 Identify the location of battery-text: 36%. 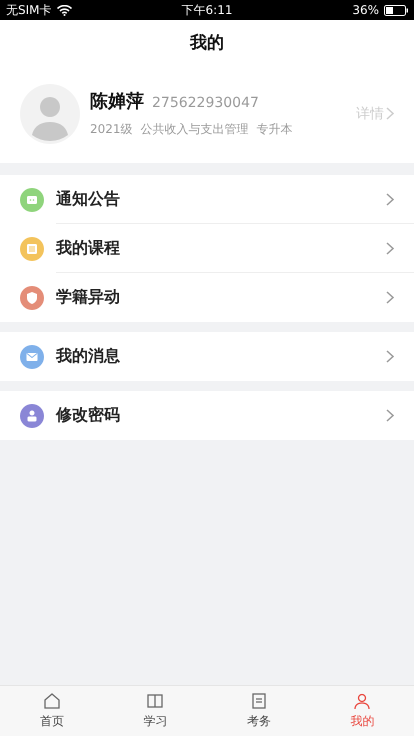
(365, 10).